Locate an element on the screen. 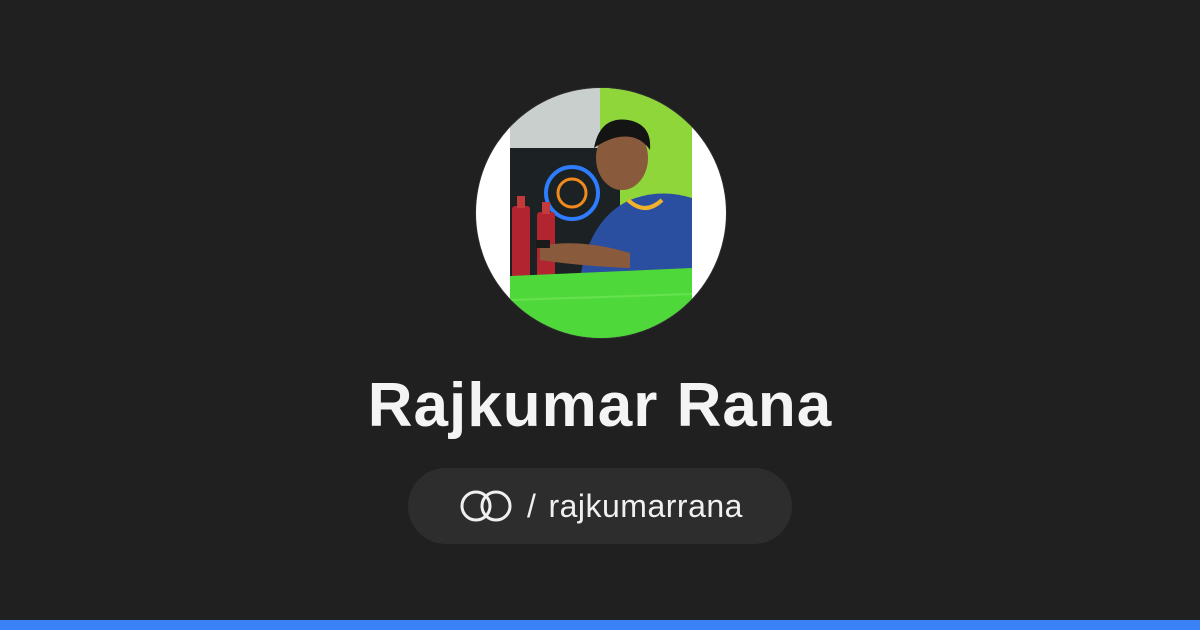 This screenshot has width=1200, height=630. accent-bar is located at coordinates (600, 625).